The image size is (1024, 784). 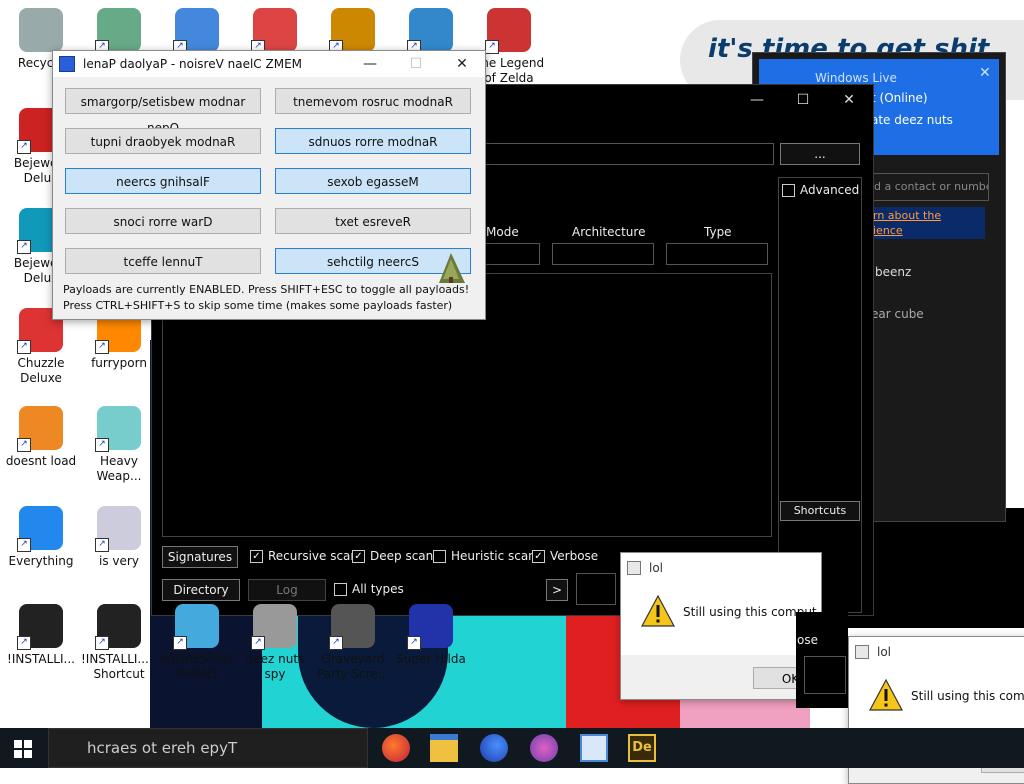 I want to click on desktop-icon-label: doesnt load, so click(x=41, y=461).